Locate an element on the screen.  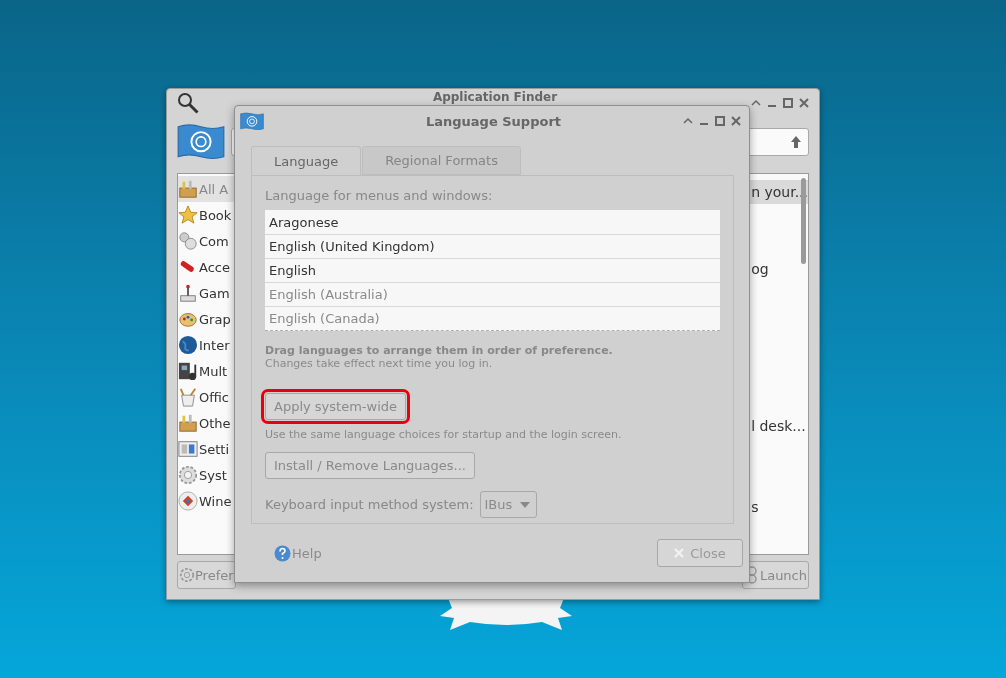
hint-note: Changes take effect next time you log in. is located at coordinates (379, 363).